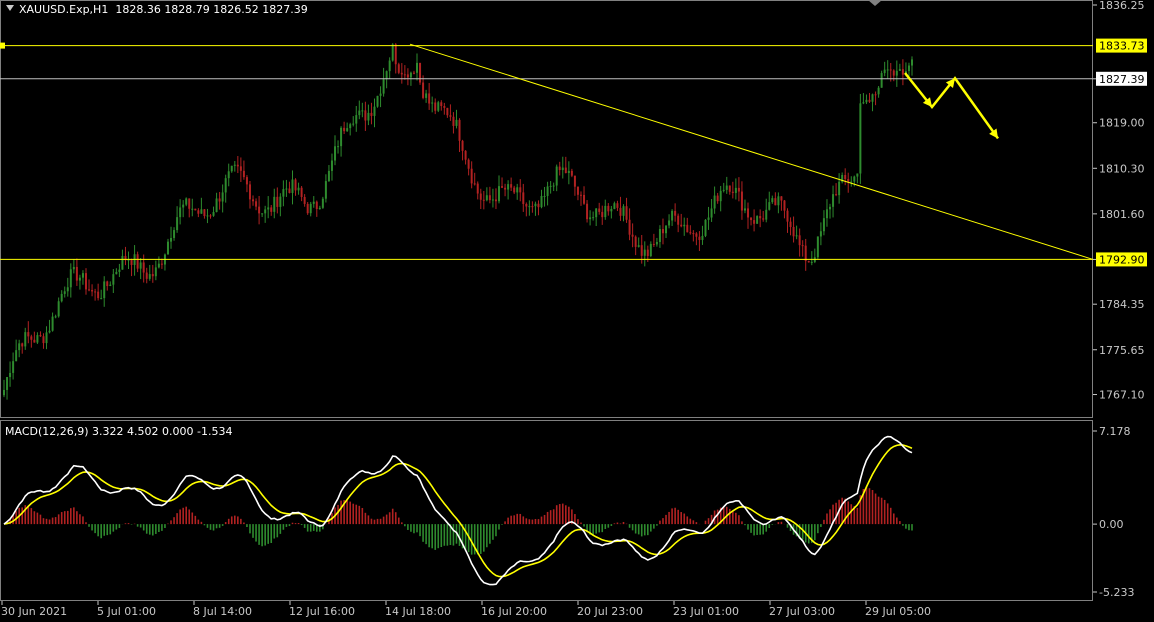 This screenshot has width=1154, height=622. What do you see at coordinates (126, 611) in the screenshot?
I see `time-tick-label: 5 Jul 01:00` at bounding box center [126, 611].